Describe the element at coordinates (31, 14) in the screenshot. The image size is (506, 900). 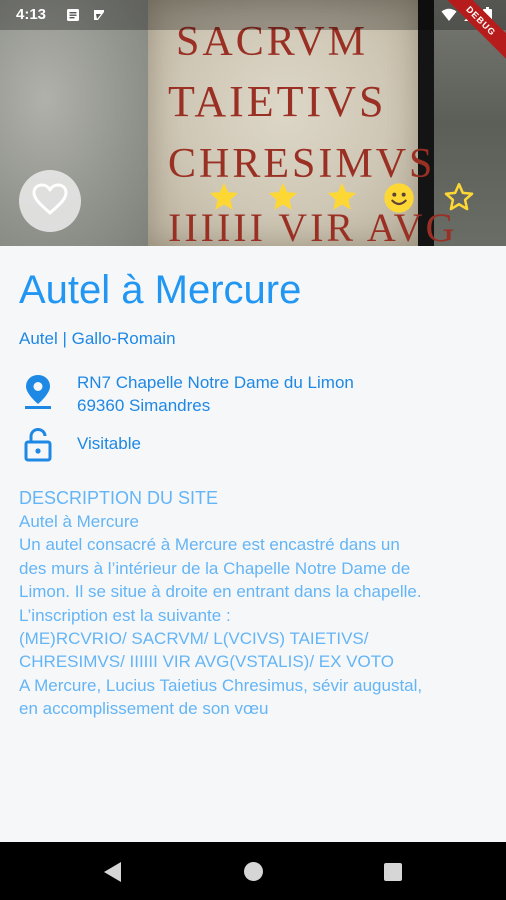
I see `status-time: 4:13` at that location.